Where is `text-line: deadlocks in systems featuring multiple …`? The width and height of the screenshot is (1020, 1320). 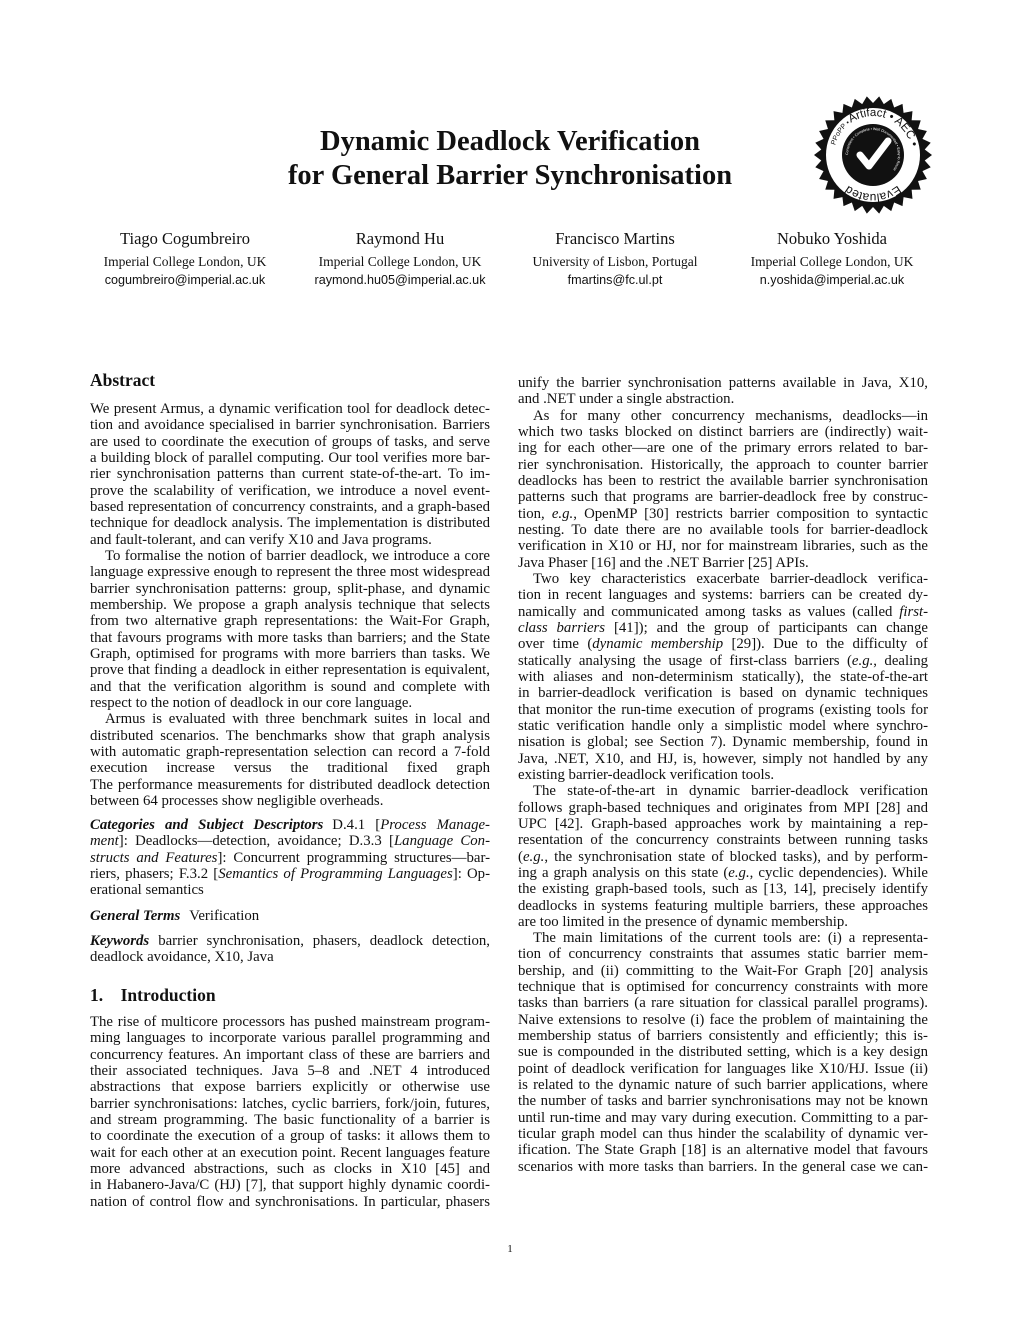 text-line: deadlocks in systems featuring multiple … is located at coordinates (723, 905).